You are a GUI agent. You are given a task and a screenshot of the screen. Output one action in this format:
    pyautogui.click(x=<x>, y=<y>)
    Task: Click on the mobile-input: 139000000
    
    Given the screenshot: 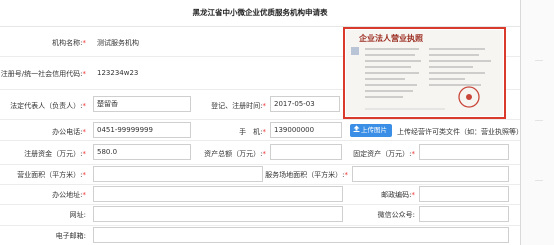 What is the action you would take?
    pyautogui.click(x=306, y=130)
    